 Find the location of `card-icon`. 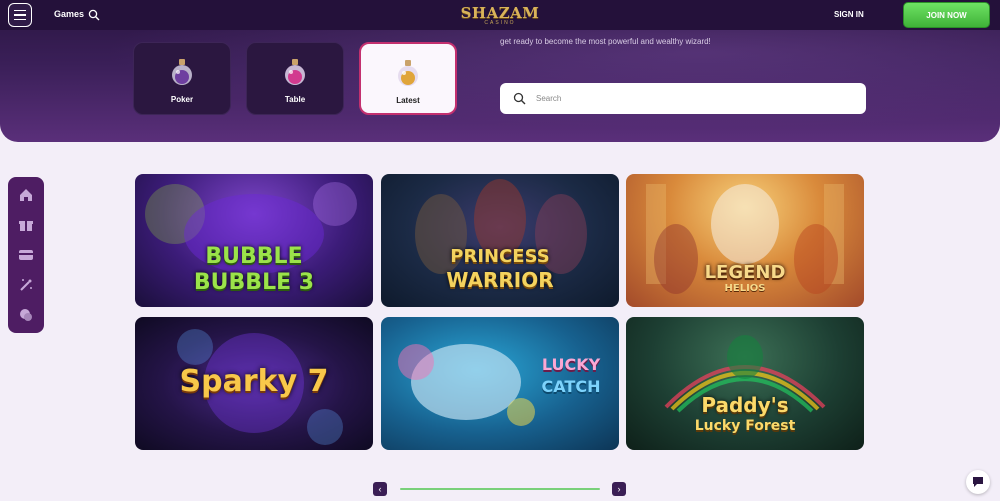

card-icon is located at coordinates (26, 255).